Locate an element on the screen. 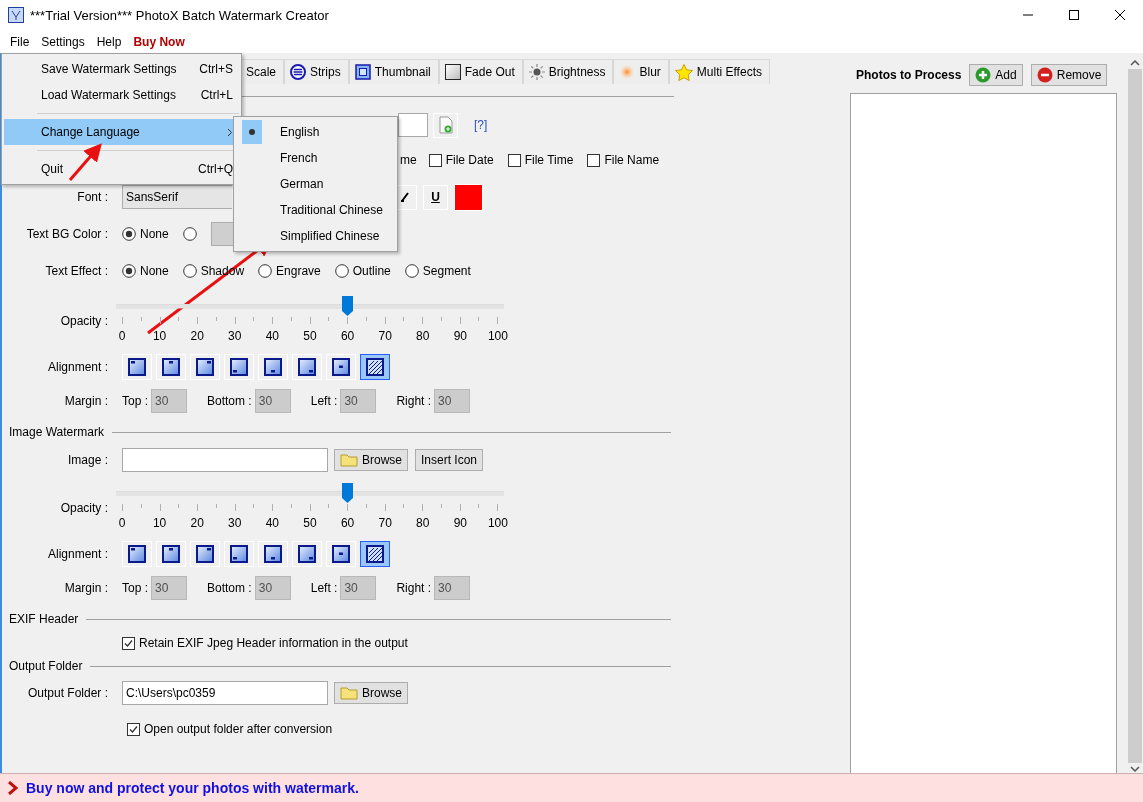 The image size is (1143, 802). star-icon is located at coordinates (683, 72).